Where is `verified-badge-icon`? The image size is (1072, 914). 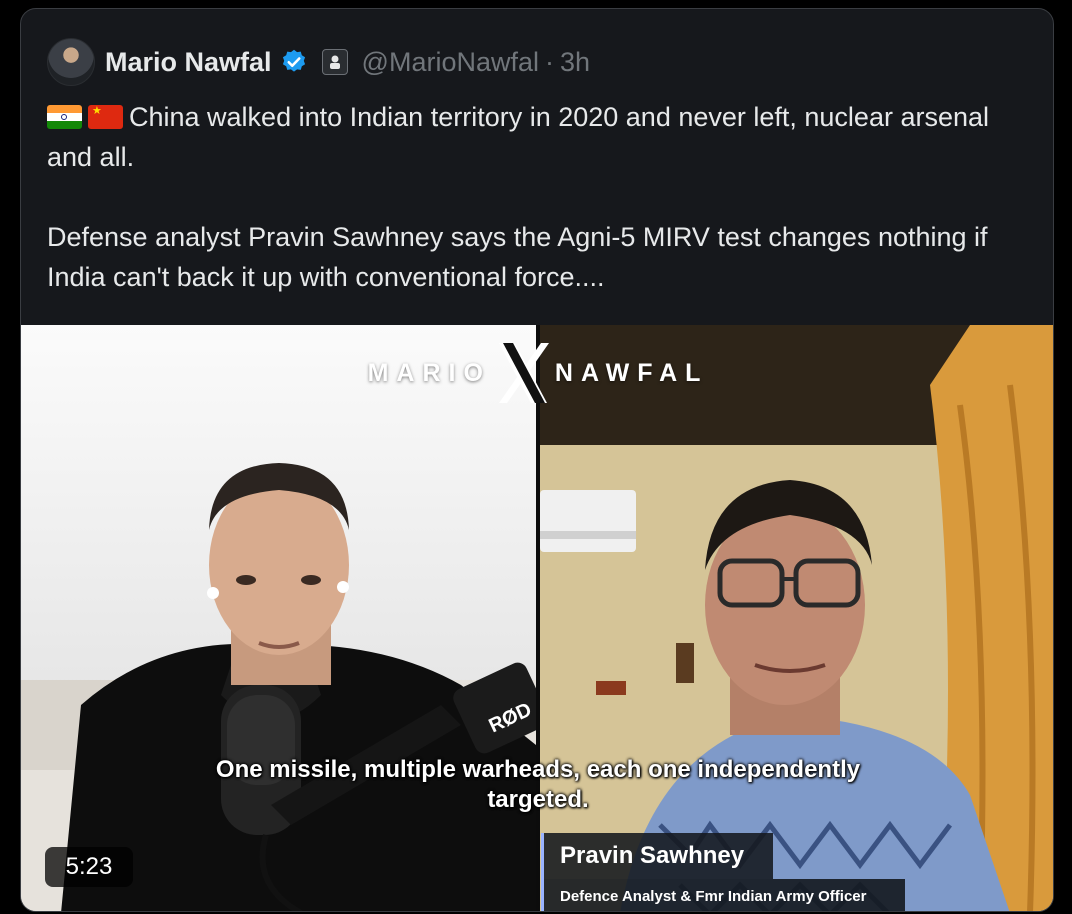 verified-badge-icon is located at coordinates (294, 62).